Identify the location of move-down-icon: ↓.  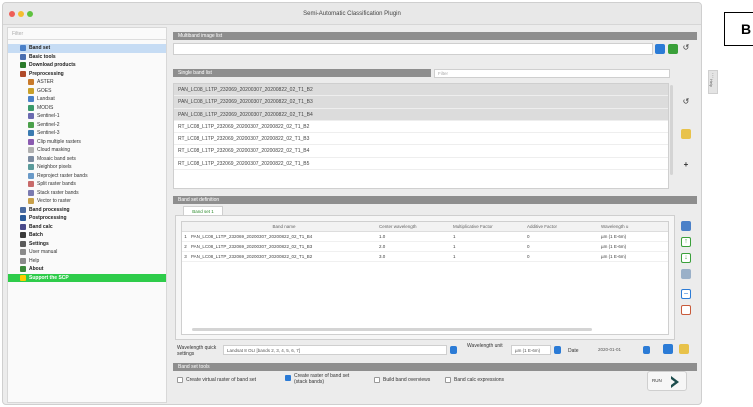
(686, 258).